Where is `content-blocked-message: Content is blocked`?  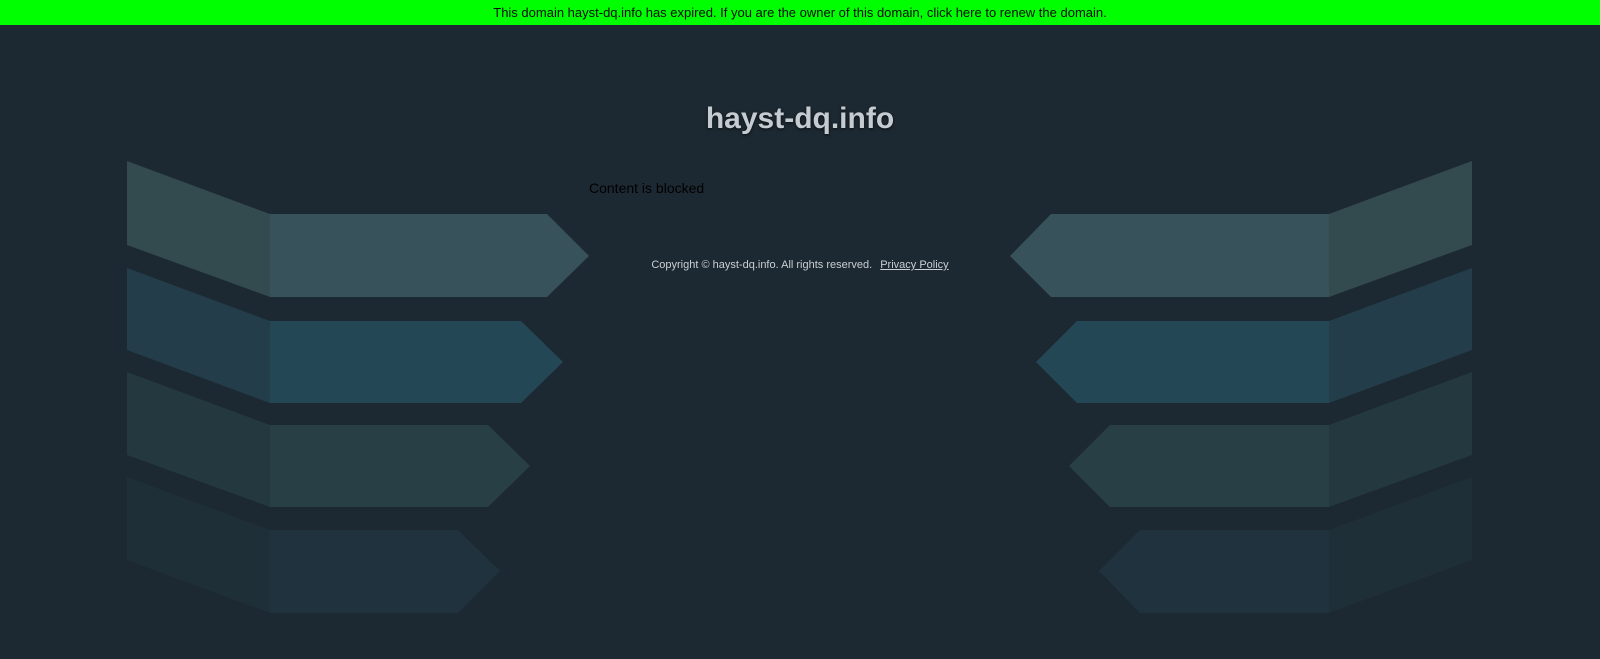 content-blocked-message: Content is blocked is located at coordinates (647, 188).